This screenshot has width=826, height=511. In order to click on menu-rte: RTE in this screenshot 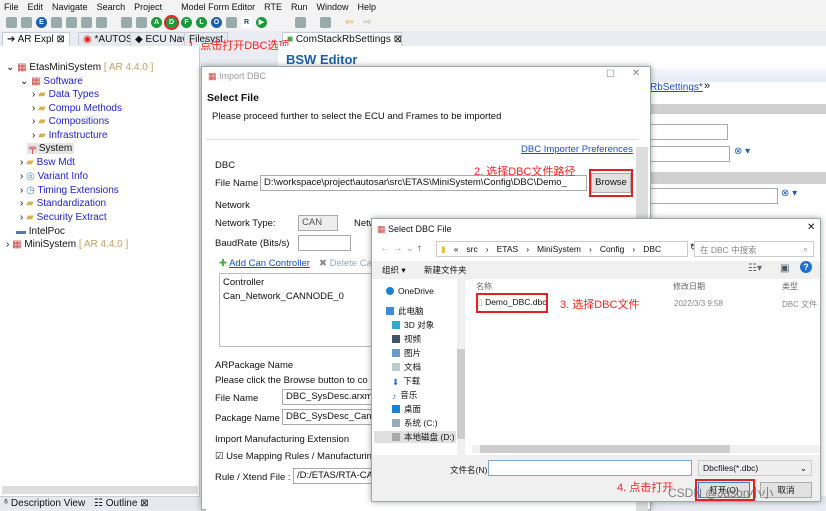, I will do `click(273, 7)`.